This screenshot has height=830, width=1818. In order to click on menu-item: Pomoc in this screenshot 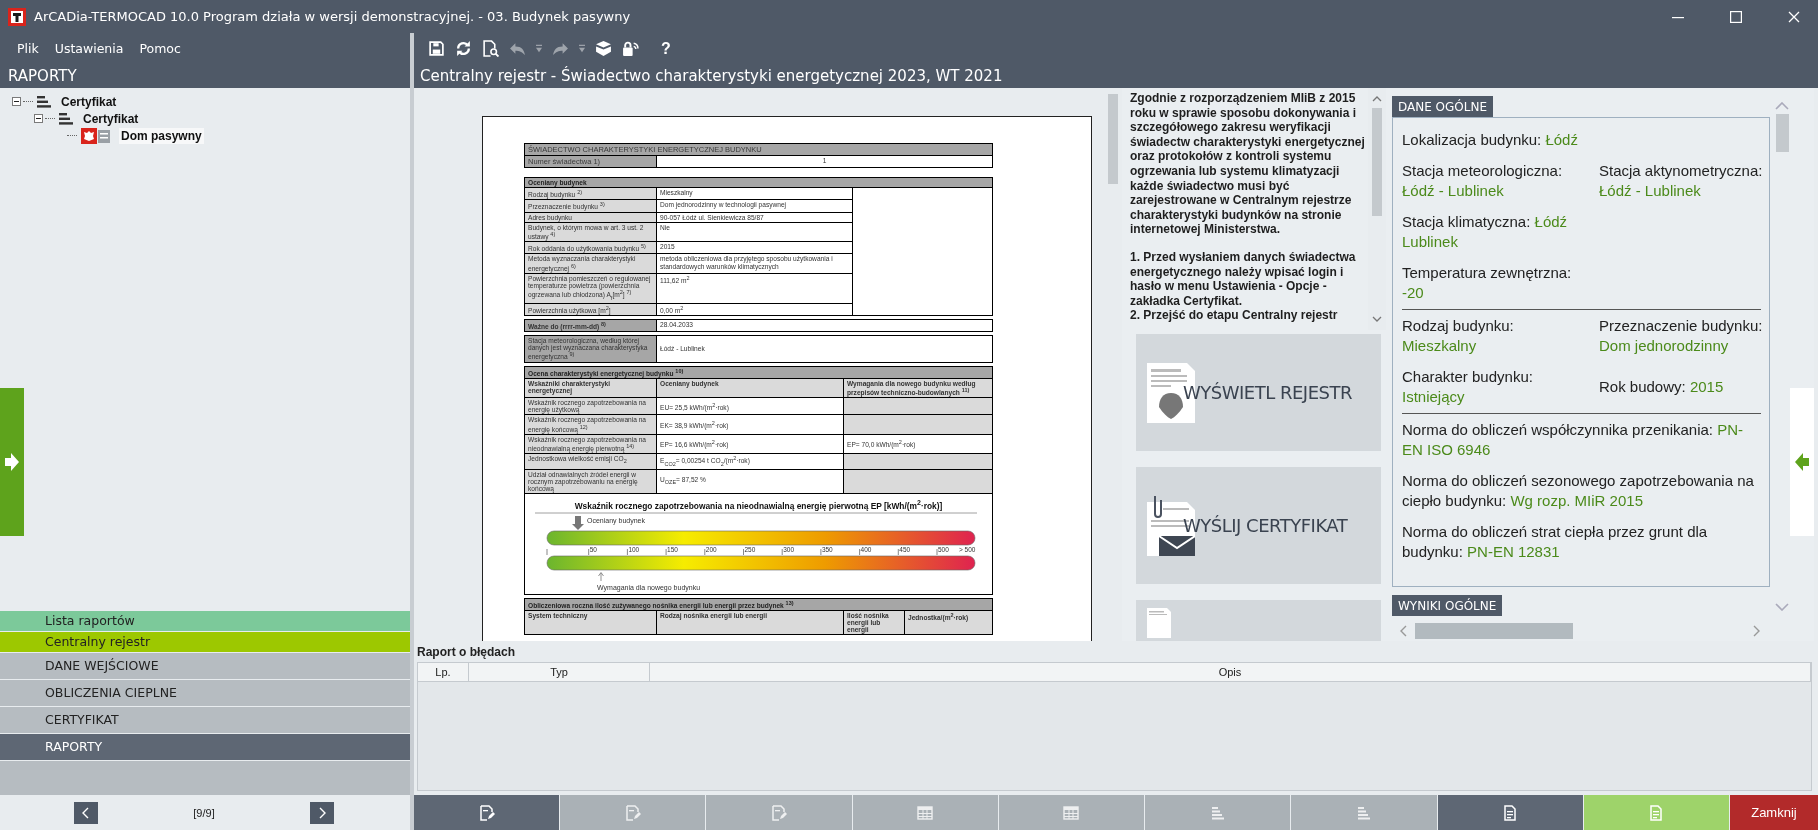, I will do `click(160, 48)`.